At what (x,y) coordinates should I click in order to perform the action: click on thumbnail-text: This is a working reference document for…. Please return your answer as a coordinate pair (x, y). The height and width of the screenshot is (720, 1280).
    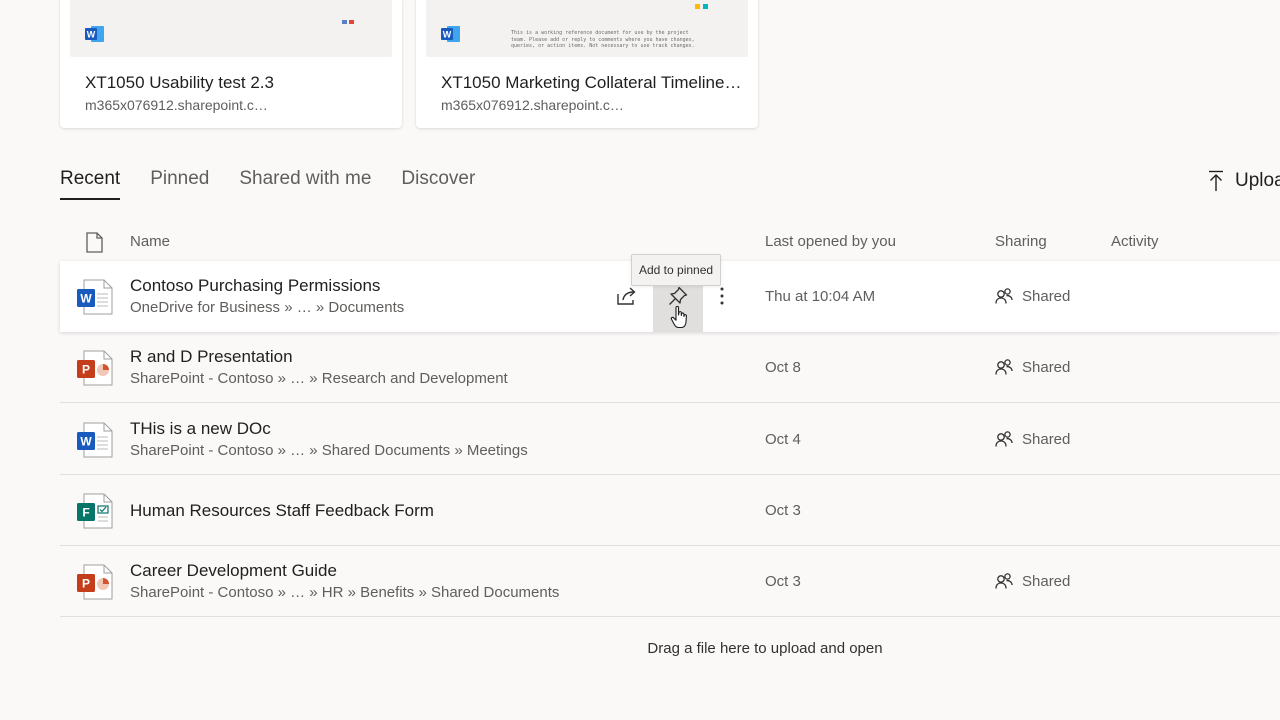
    Looking at the image, I should click on (603, 39).